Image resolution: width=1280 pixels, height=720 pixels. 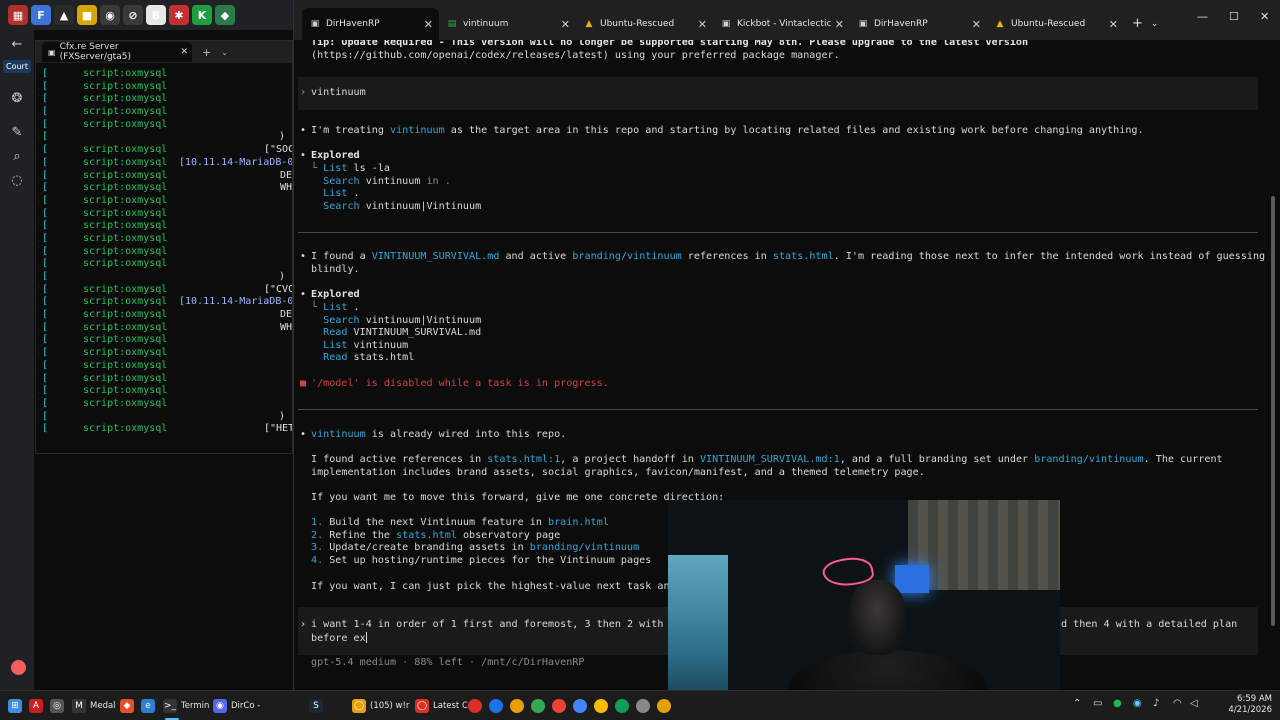 I want to click on taskbar-item-label: Termin, so click(x=195, y=706).